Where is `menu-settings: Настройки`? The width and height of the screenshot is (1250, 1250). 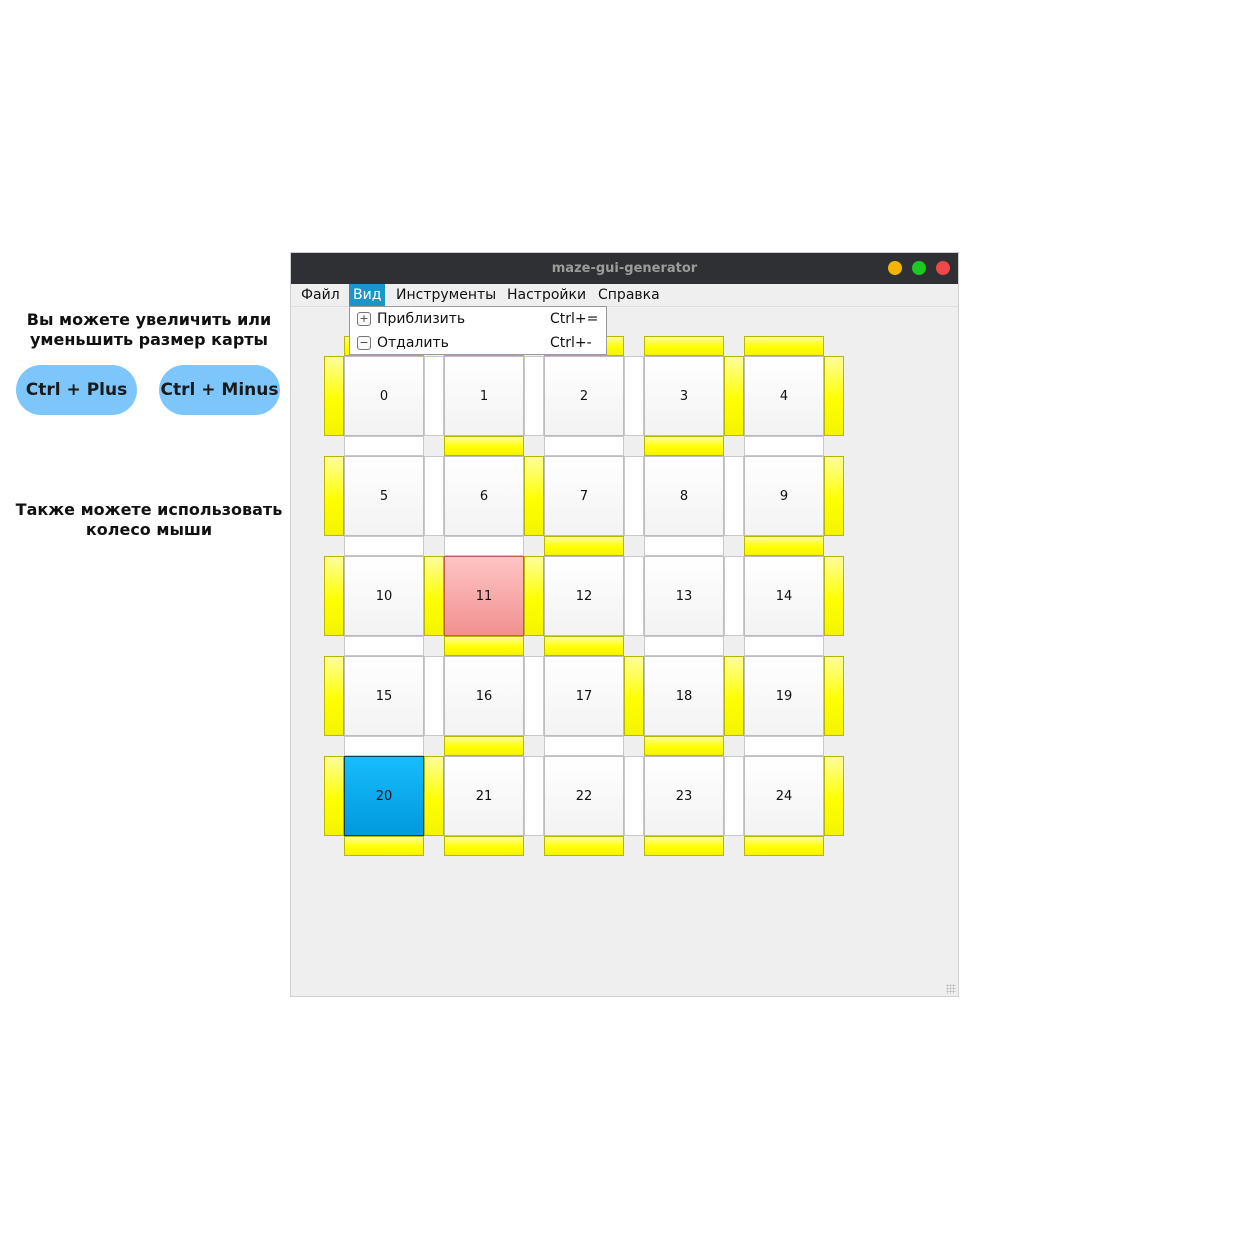 menu-settings: Настройки is located at coordinates (546, 295).